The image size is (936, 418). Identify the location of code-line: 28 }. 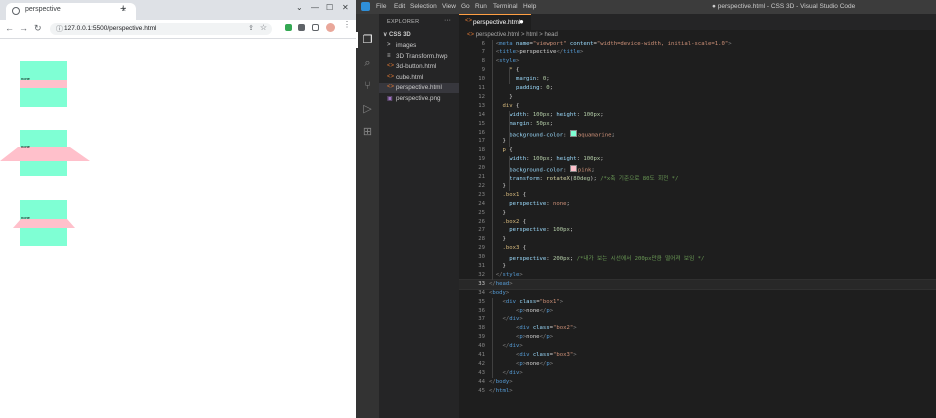
(697, 240).